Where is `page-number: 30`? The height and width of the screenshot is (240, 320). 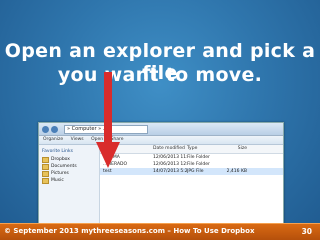 page-number: 30 is located at coordinates (306, 231).